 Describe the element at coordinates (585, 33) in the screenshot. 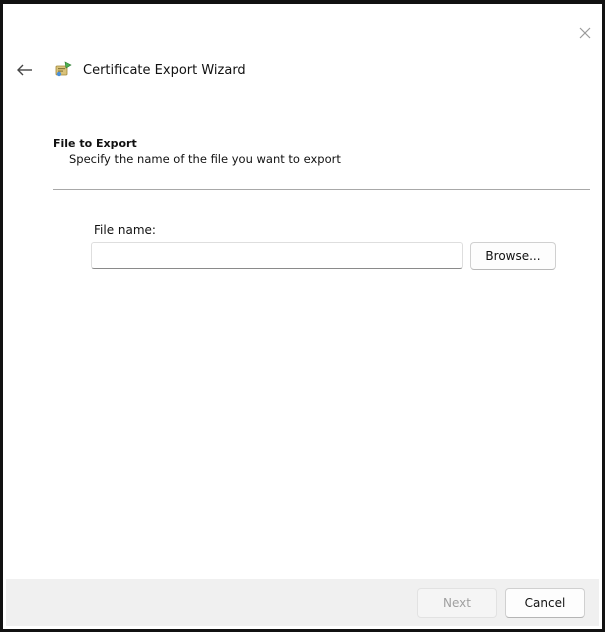

I see `close-icon` at that location.